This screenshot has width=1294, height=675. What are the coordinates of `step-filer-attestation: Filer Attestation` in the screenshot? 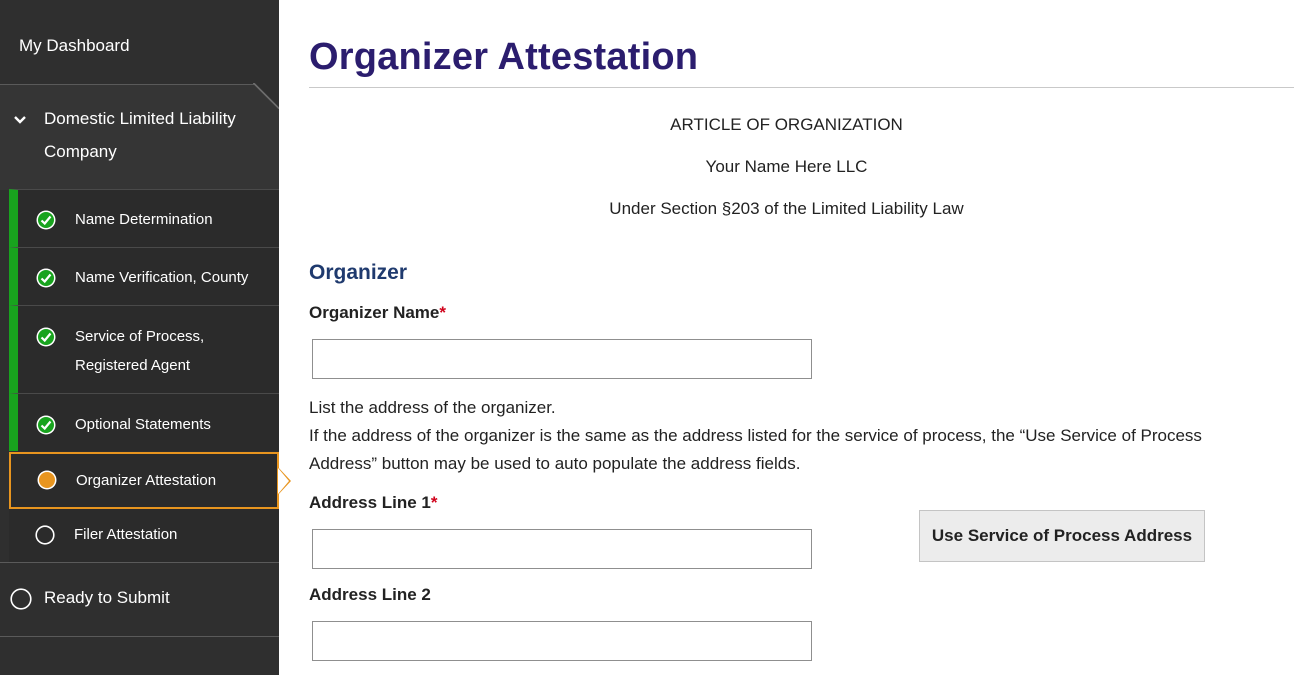 It's located at (144, 535).